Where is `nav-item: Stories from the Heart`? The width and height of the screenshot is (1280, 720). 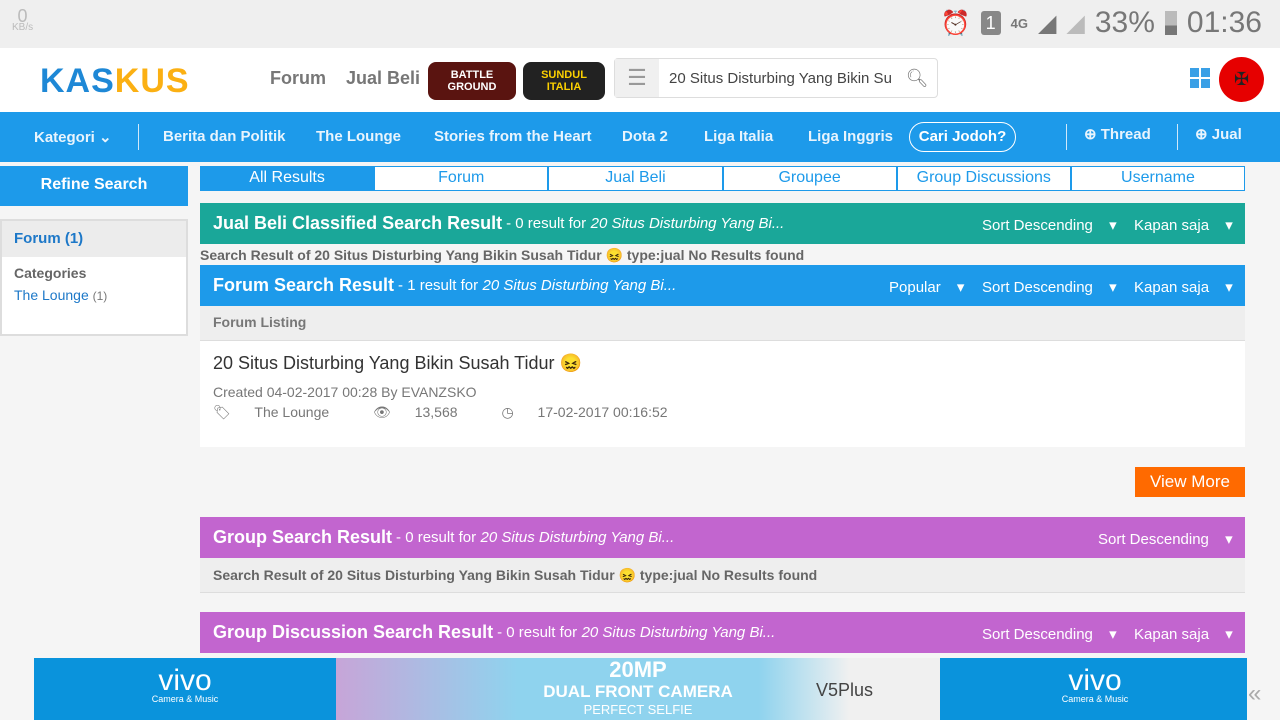
nav-item: Stories from the Heart is located at coordinates (513, 136).